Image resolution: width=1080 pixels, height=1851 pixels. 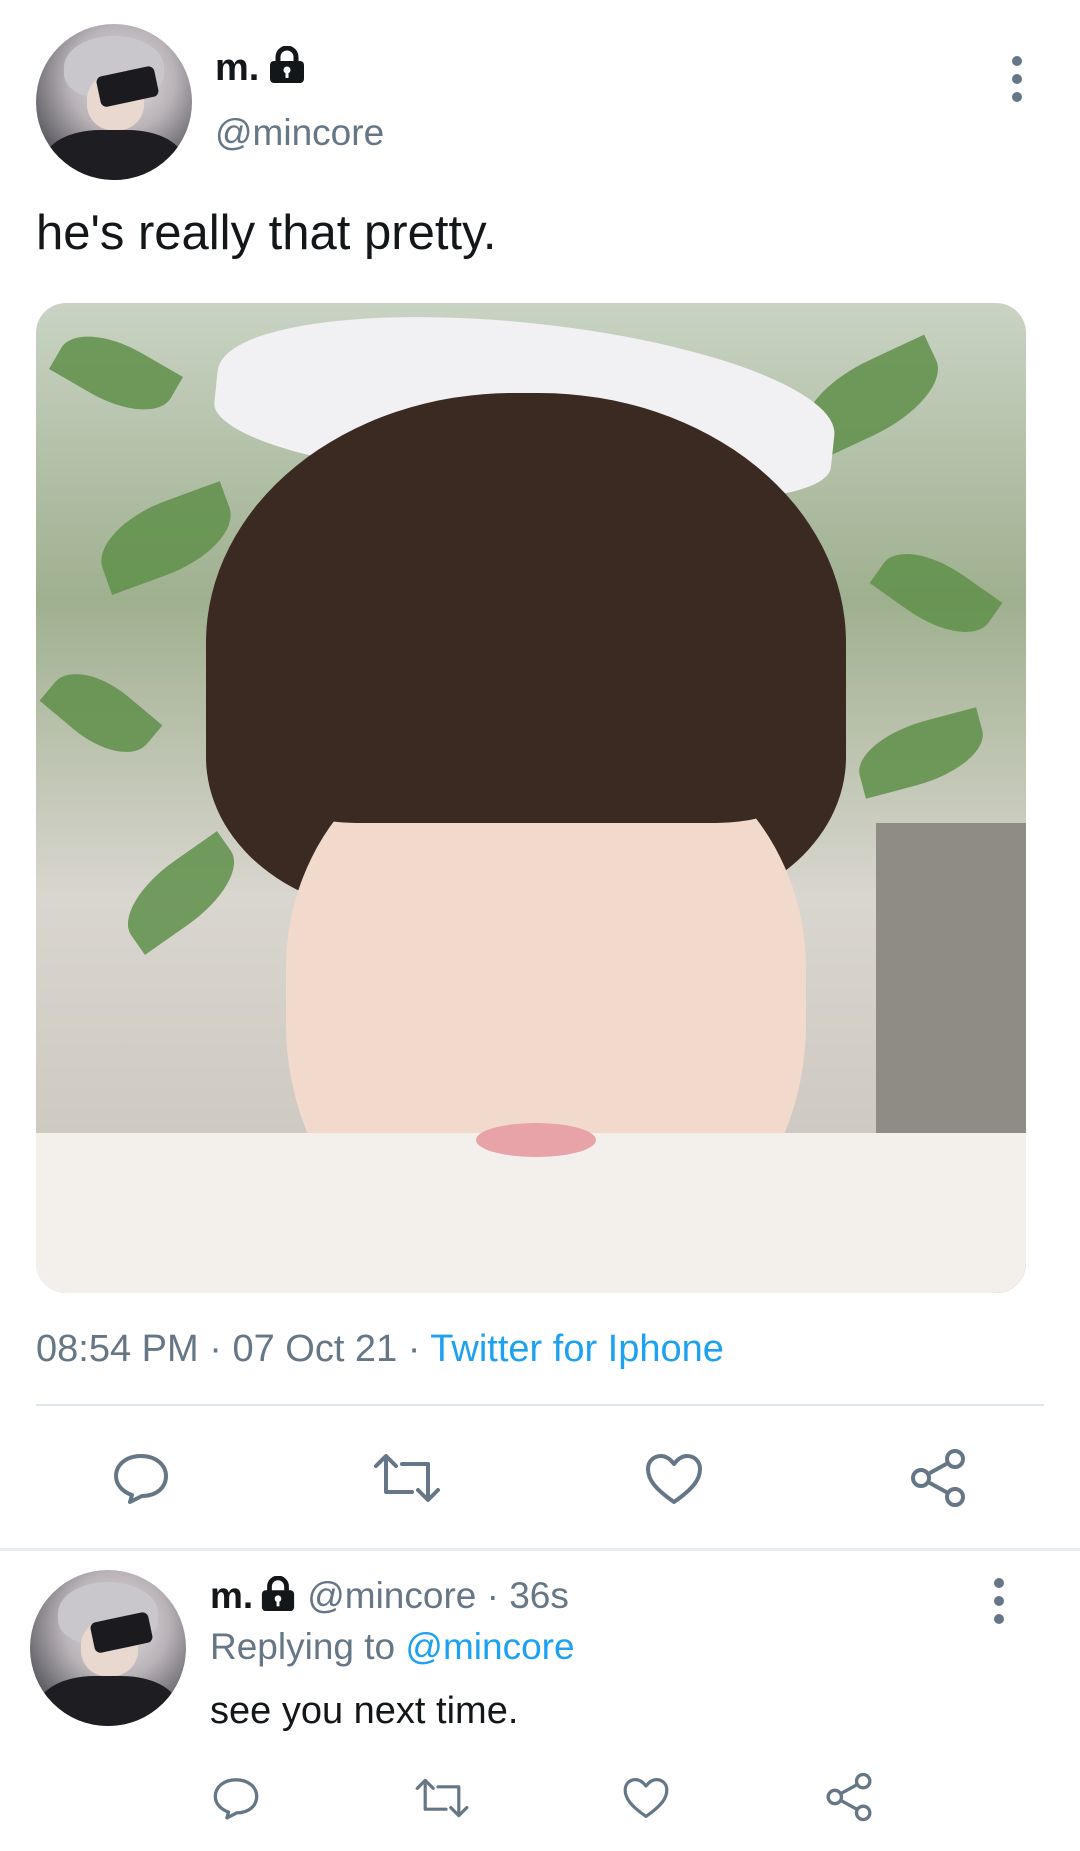 I want to click on replying-to-line: Replying to @mincore, so click(x=392, y=1646).